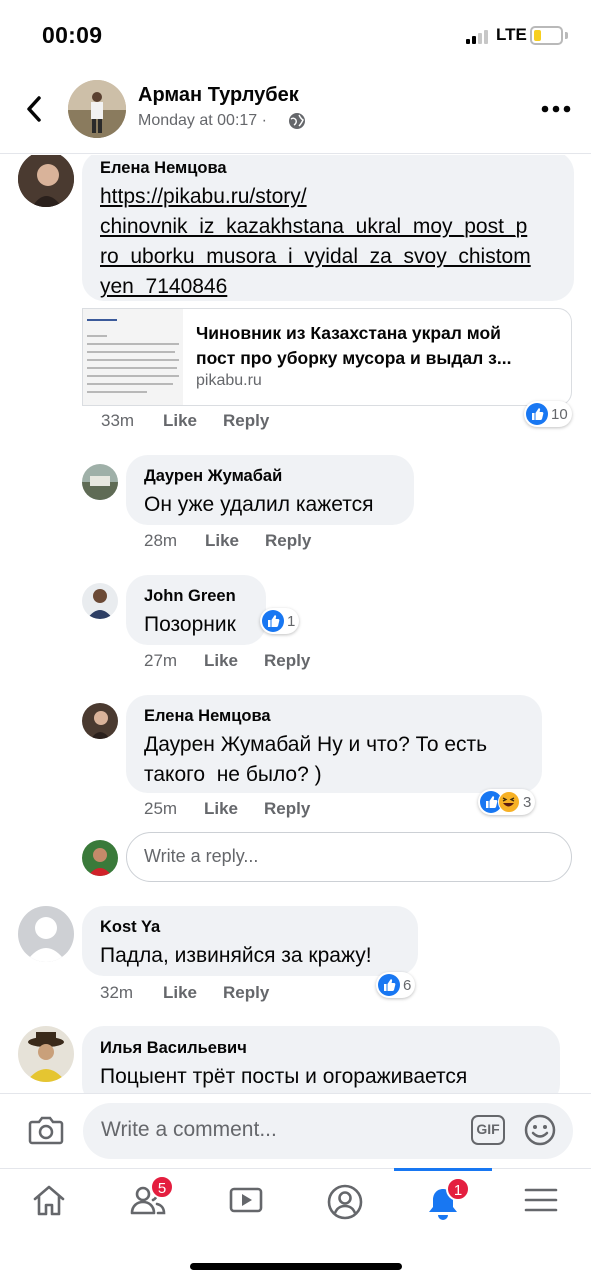 This screenshot has width=591, height=1280. I want to click on comment-time: 32m, so click(117, 992).